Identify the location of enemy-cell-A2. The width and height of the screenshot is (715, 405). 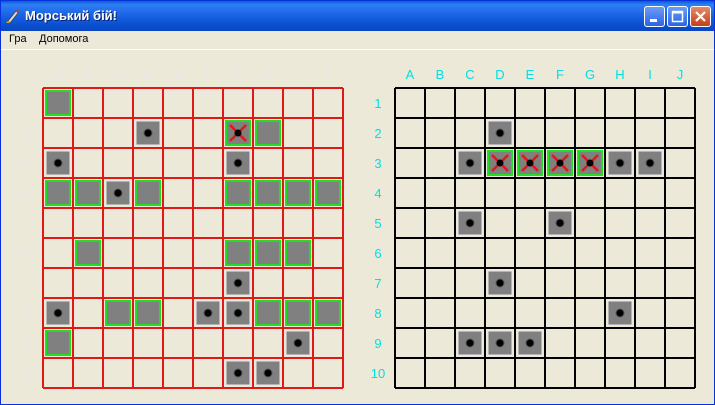
(410, 133).